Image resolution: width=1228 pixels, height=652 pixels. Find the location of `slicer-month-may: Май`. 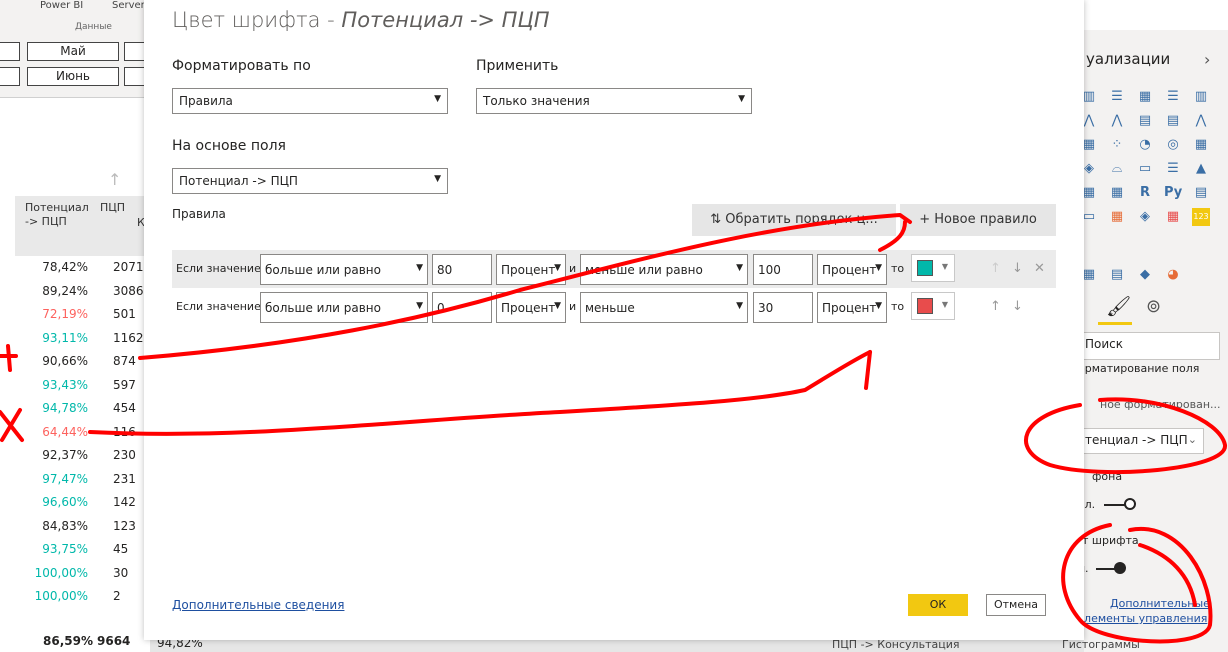

slicer-month-may: Май is located at coordinates (73, 51).